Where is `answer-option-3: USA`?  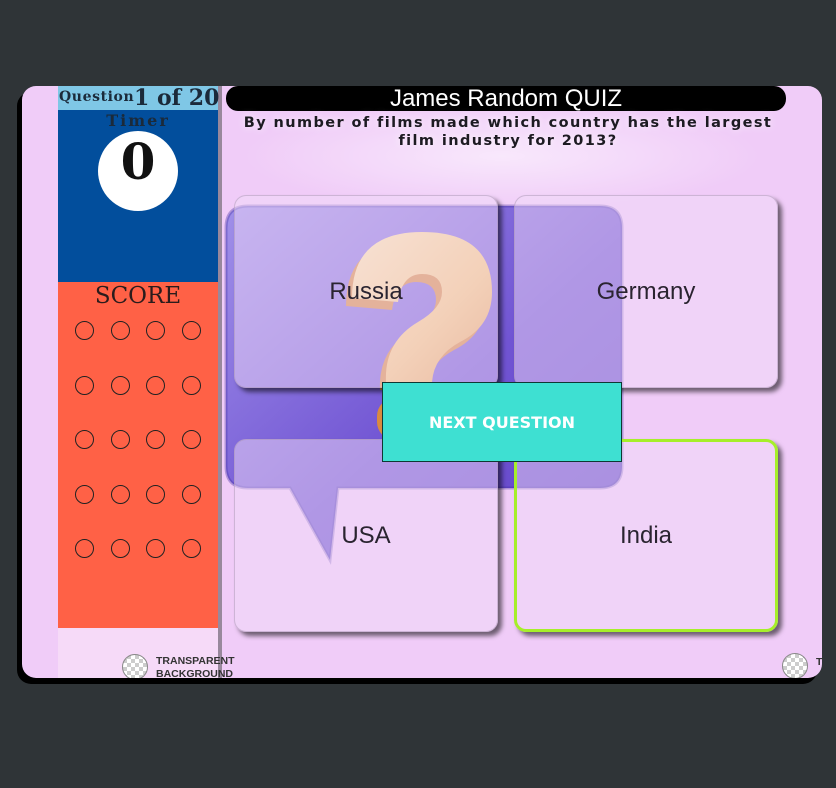
answer-option-3: USA is located at coordinates (366, 535).